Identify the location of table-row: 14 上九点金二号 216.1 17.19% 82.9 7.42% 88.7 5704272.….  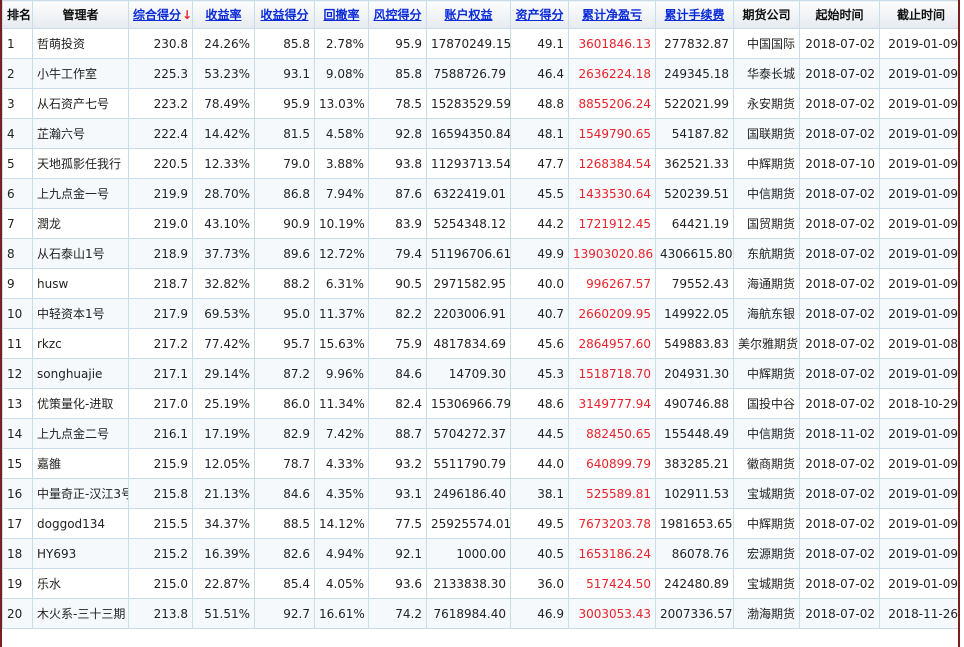
(480, 433).